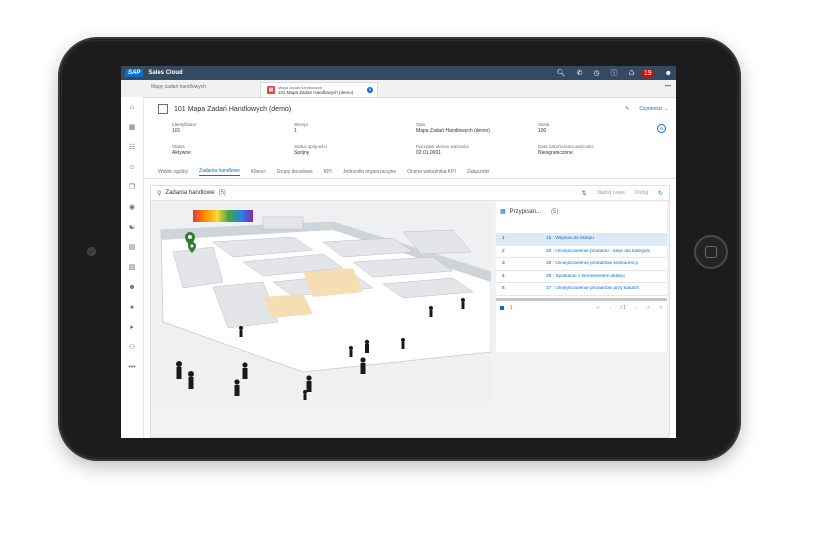  What do you see at coordinates (585, 276) in the screenshot?
I see `row-link: 29 : Spotkanie z kierownikiem sklepu` at bounding box center [585, 276].